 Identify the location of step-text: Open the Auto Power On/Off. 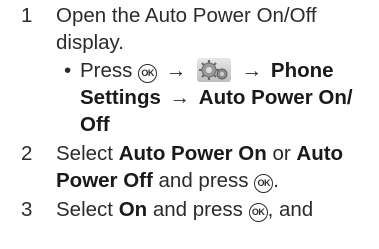
(186, 15).